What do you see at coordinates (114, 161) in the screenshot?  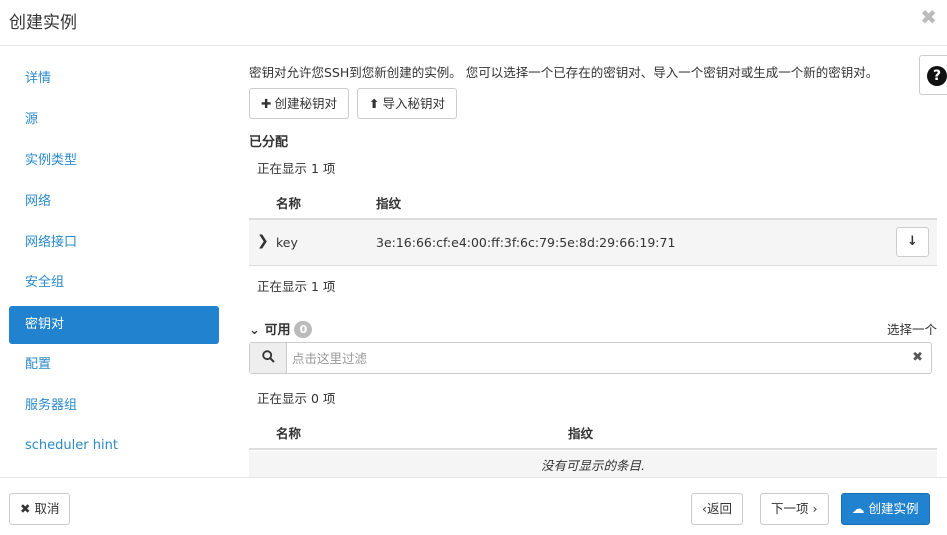 I see `sidebar-item-flavor: 实例类型` at bounding box center [114, 161].